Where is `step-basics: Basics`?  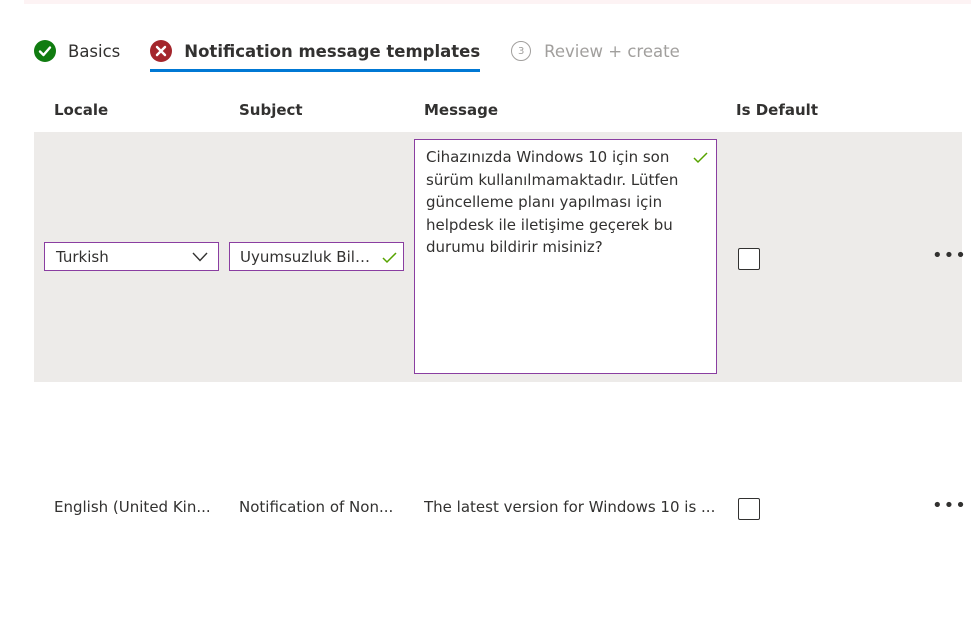 step-basics: Basics is located at coordinates (77, 51).